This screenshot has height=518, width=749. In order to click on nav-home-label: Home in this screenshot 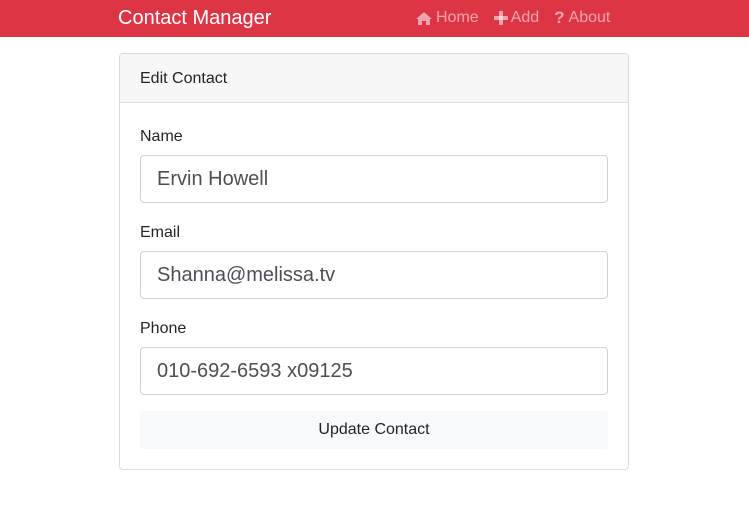, I will do `click(457, 17)`.